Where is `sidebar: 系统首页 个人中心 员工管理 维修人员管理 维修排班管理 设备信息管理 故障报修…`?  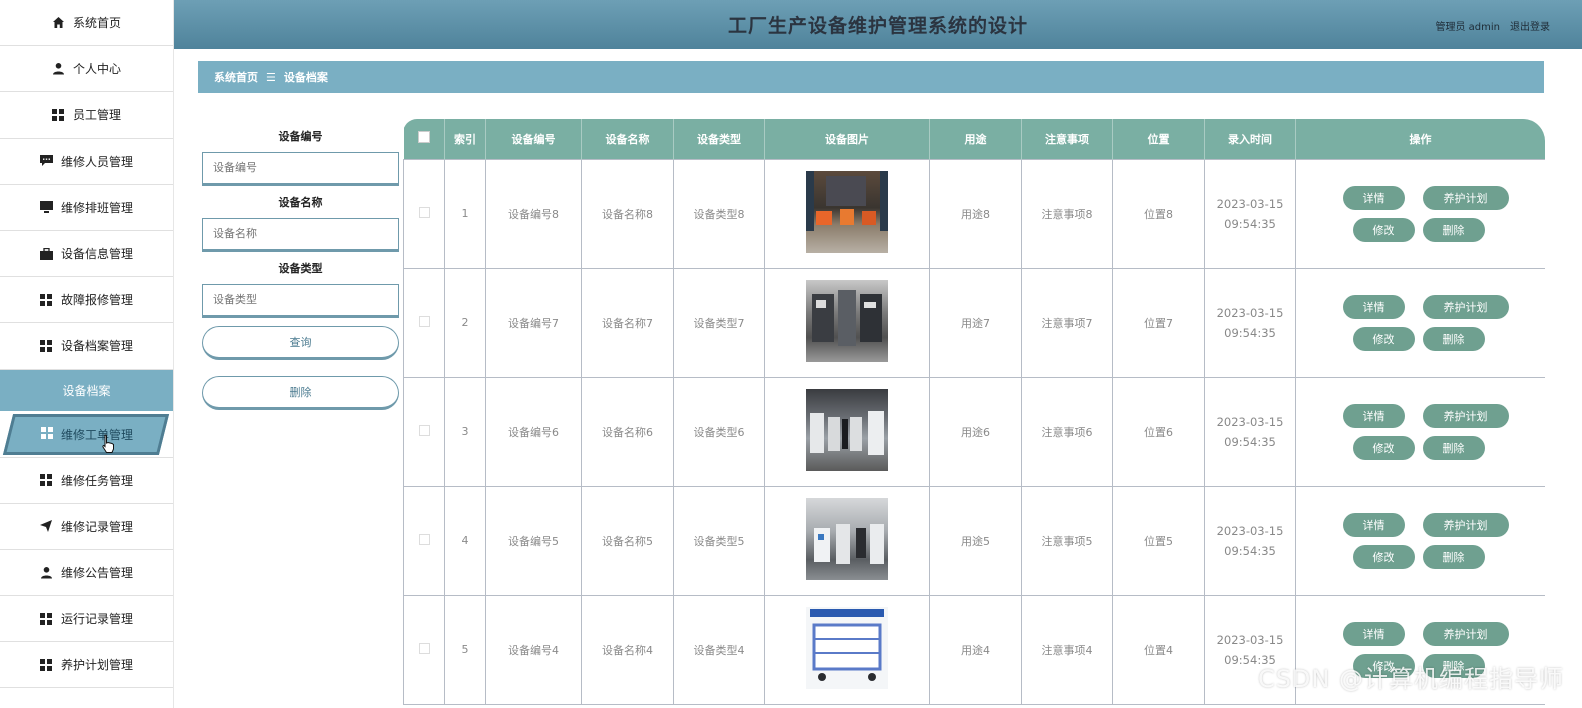
sidebar: 系统首页 个人中心 员工管理 维修人员管理 维修排班管理 设备信息管理 故障报修… is located at coordinates (87, 354).